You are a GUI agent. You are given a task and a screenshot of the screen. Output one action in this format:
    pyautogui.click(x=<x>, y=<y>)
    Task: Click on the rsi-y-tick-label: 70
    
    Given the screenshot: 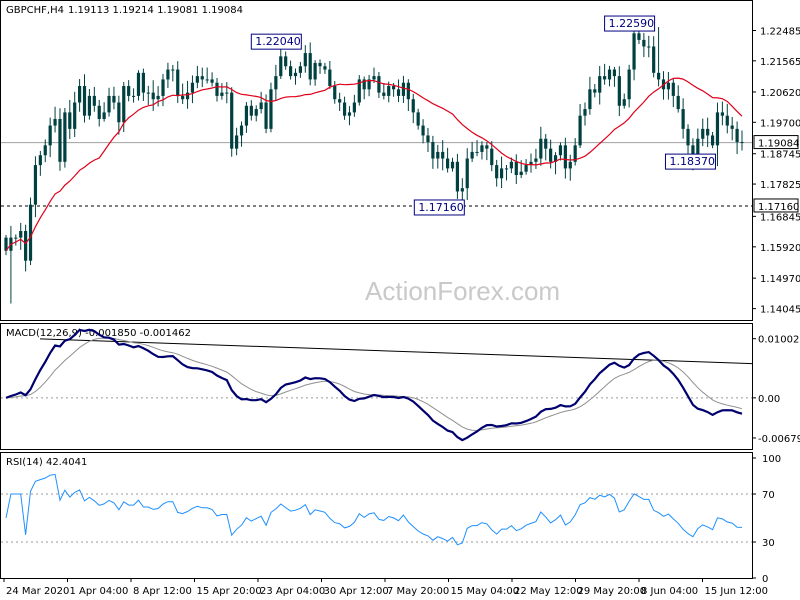 What is the action you would take?
    pyautogui.click(x=768, y=495)
    